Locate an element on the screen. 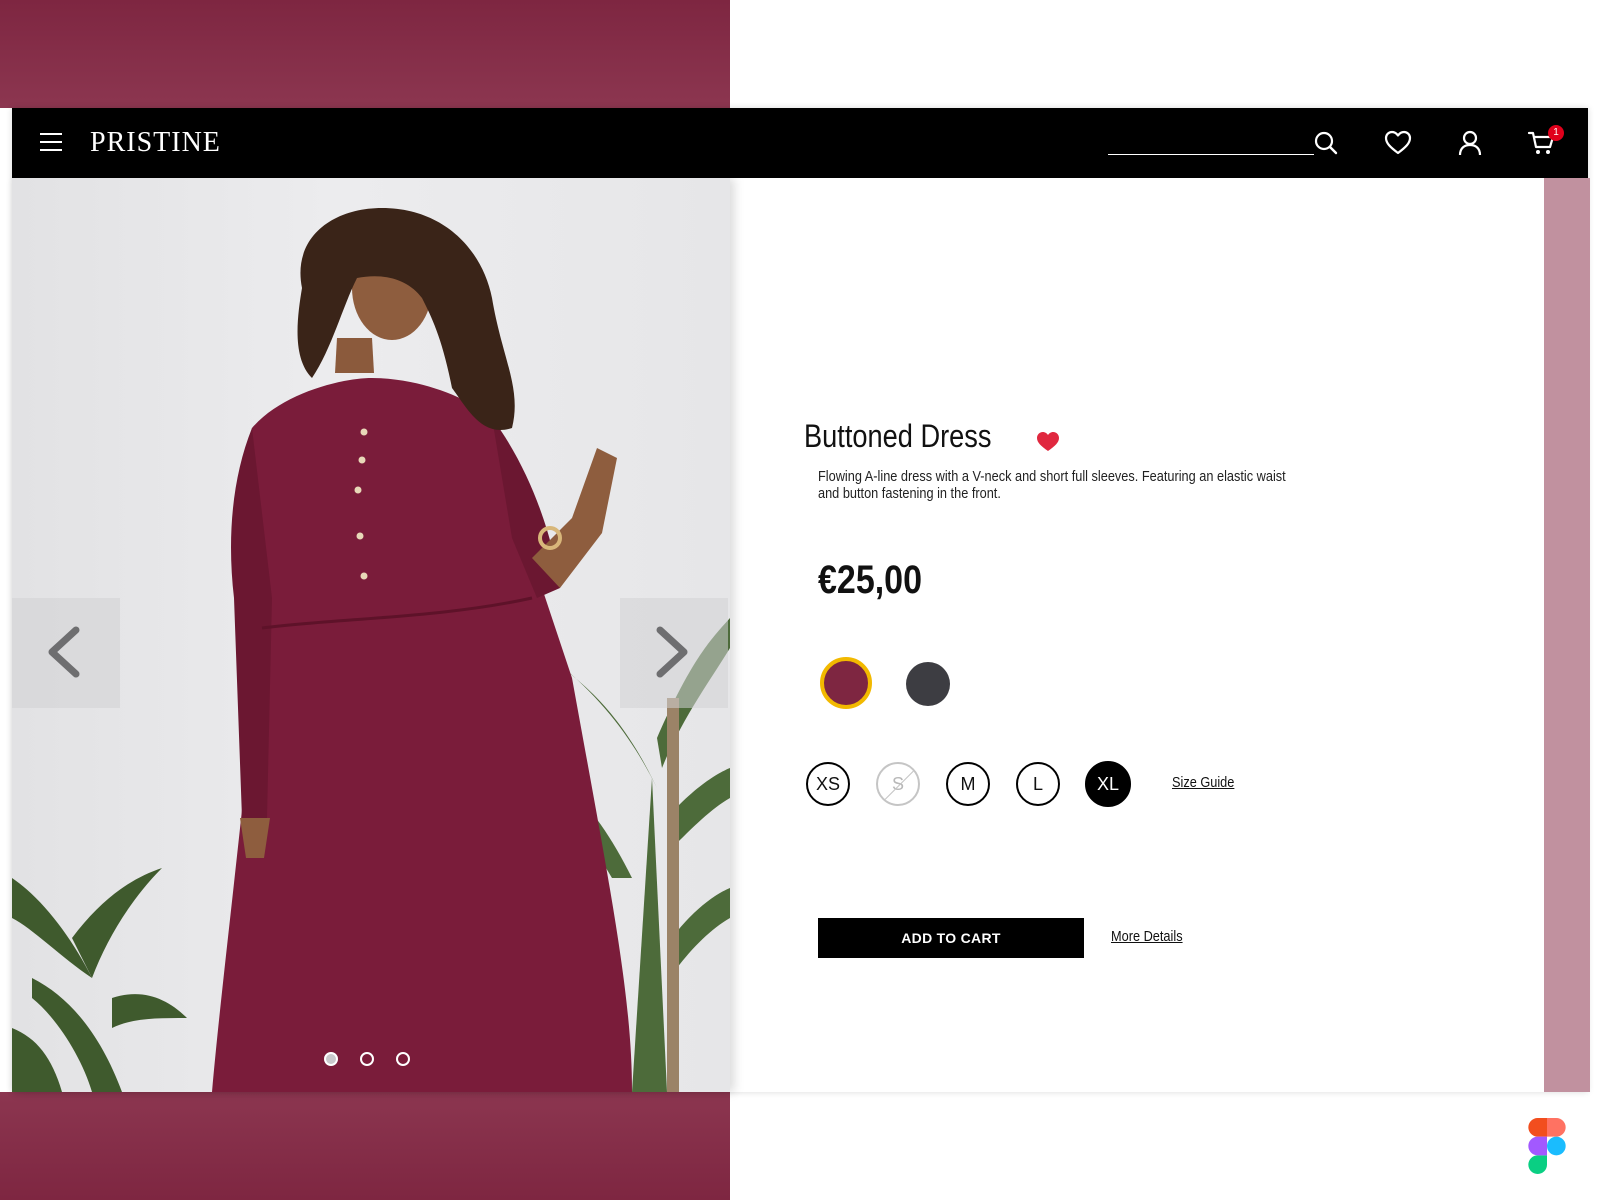  product-title: Buttoned Dress is located at coordinates (898, 436).